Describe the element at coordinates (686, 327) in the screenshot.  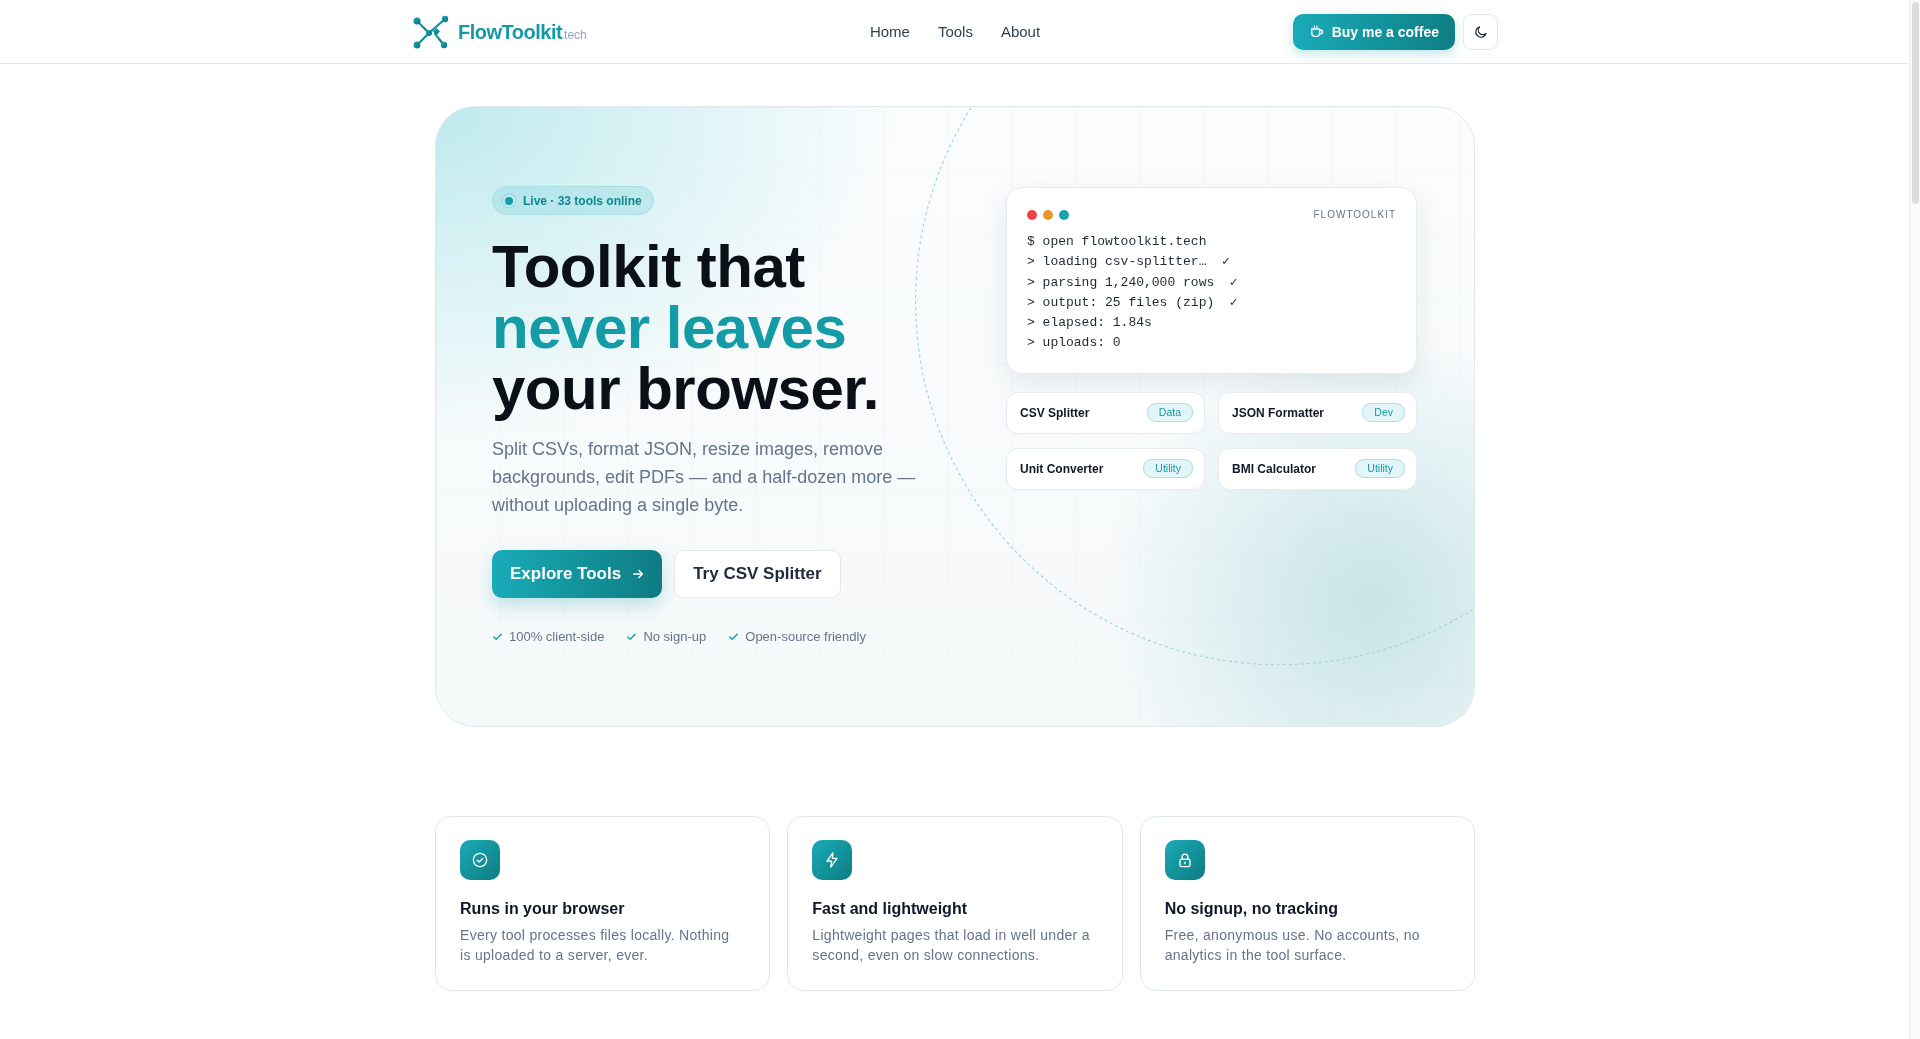
I see `hero-headline: Toolkit that never leaves your browser.` at that location.